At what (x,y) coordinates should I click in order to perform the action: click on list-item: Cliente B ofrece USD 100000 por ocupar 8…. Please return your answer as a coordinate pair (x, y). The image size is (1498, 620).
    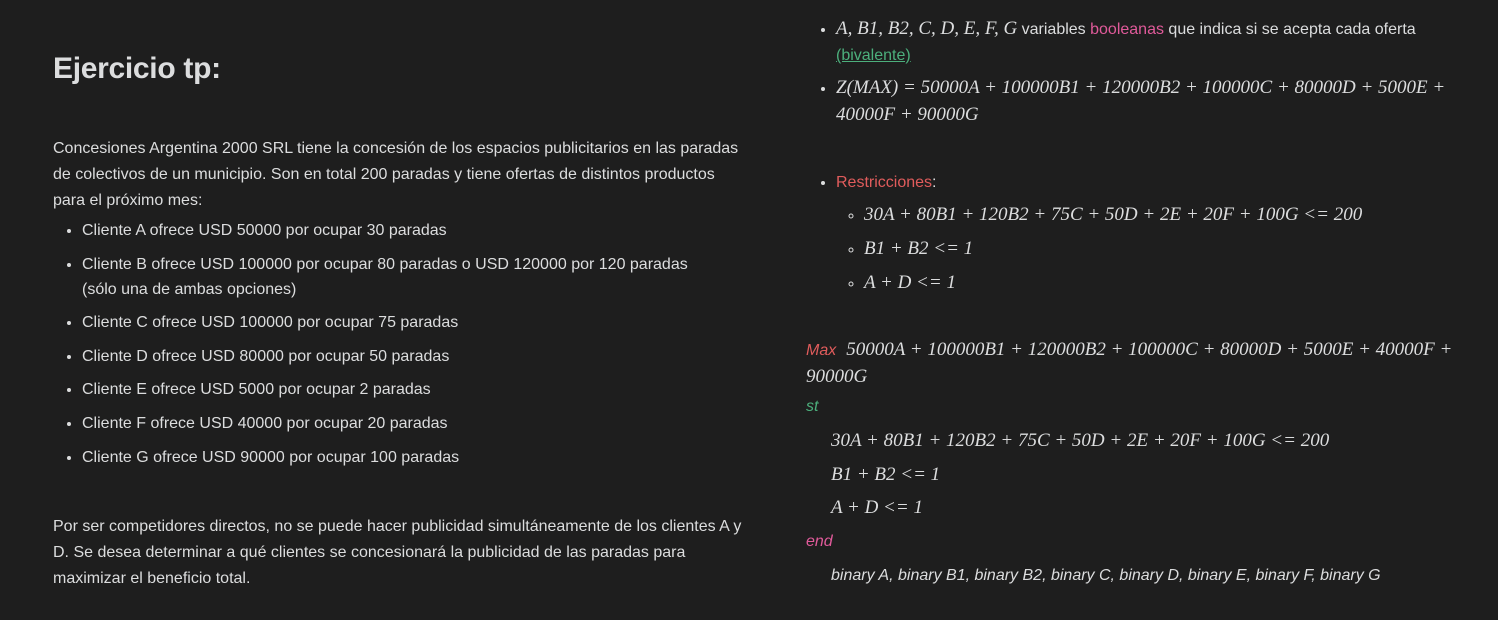
    Looking at the image, I should click on (392, 277).